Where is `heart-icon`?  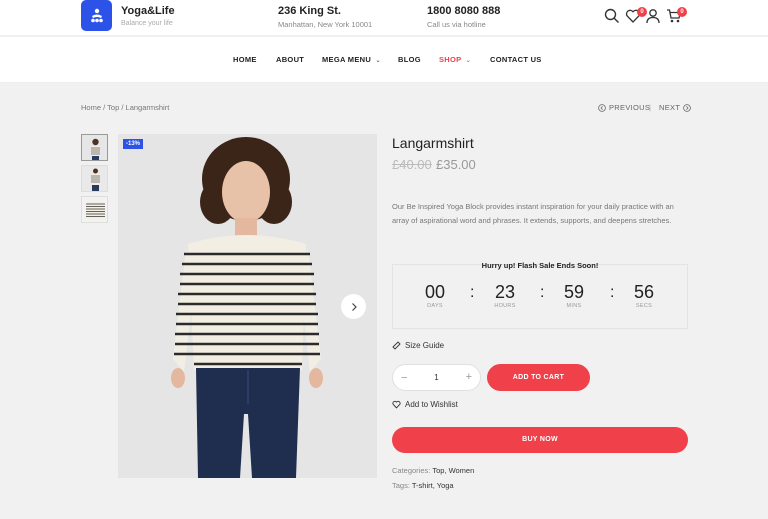
heart-icon is located at coordinates (396, 404).